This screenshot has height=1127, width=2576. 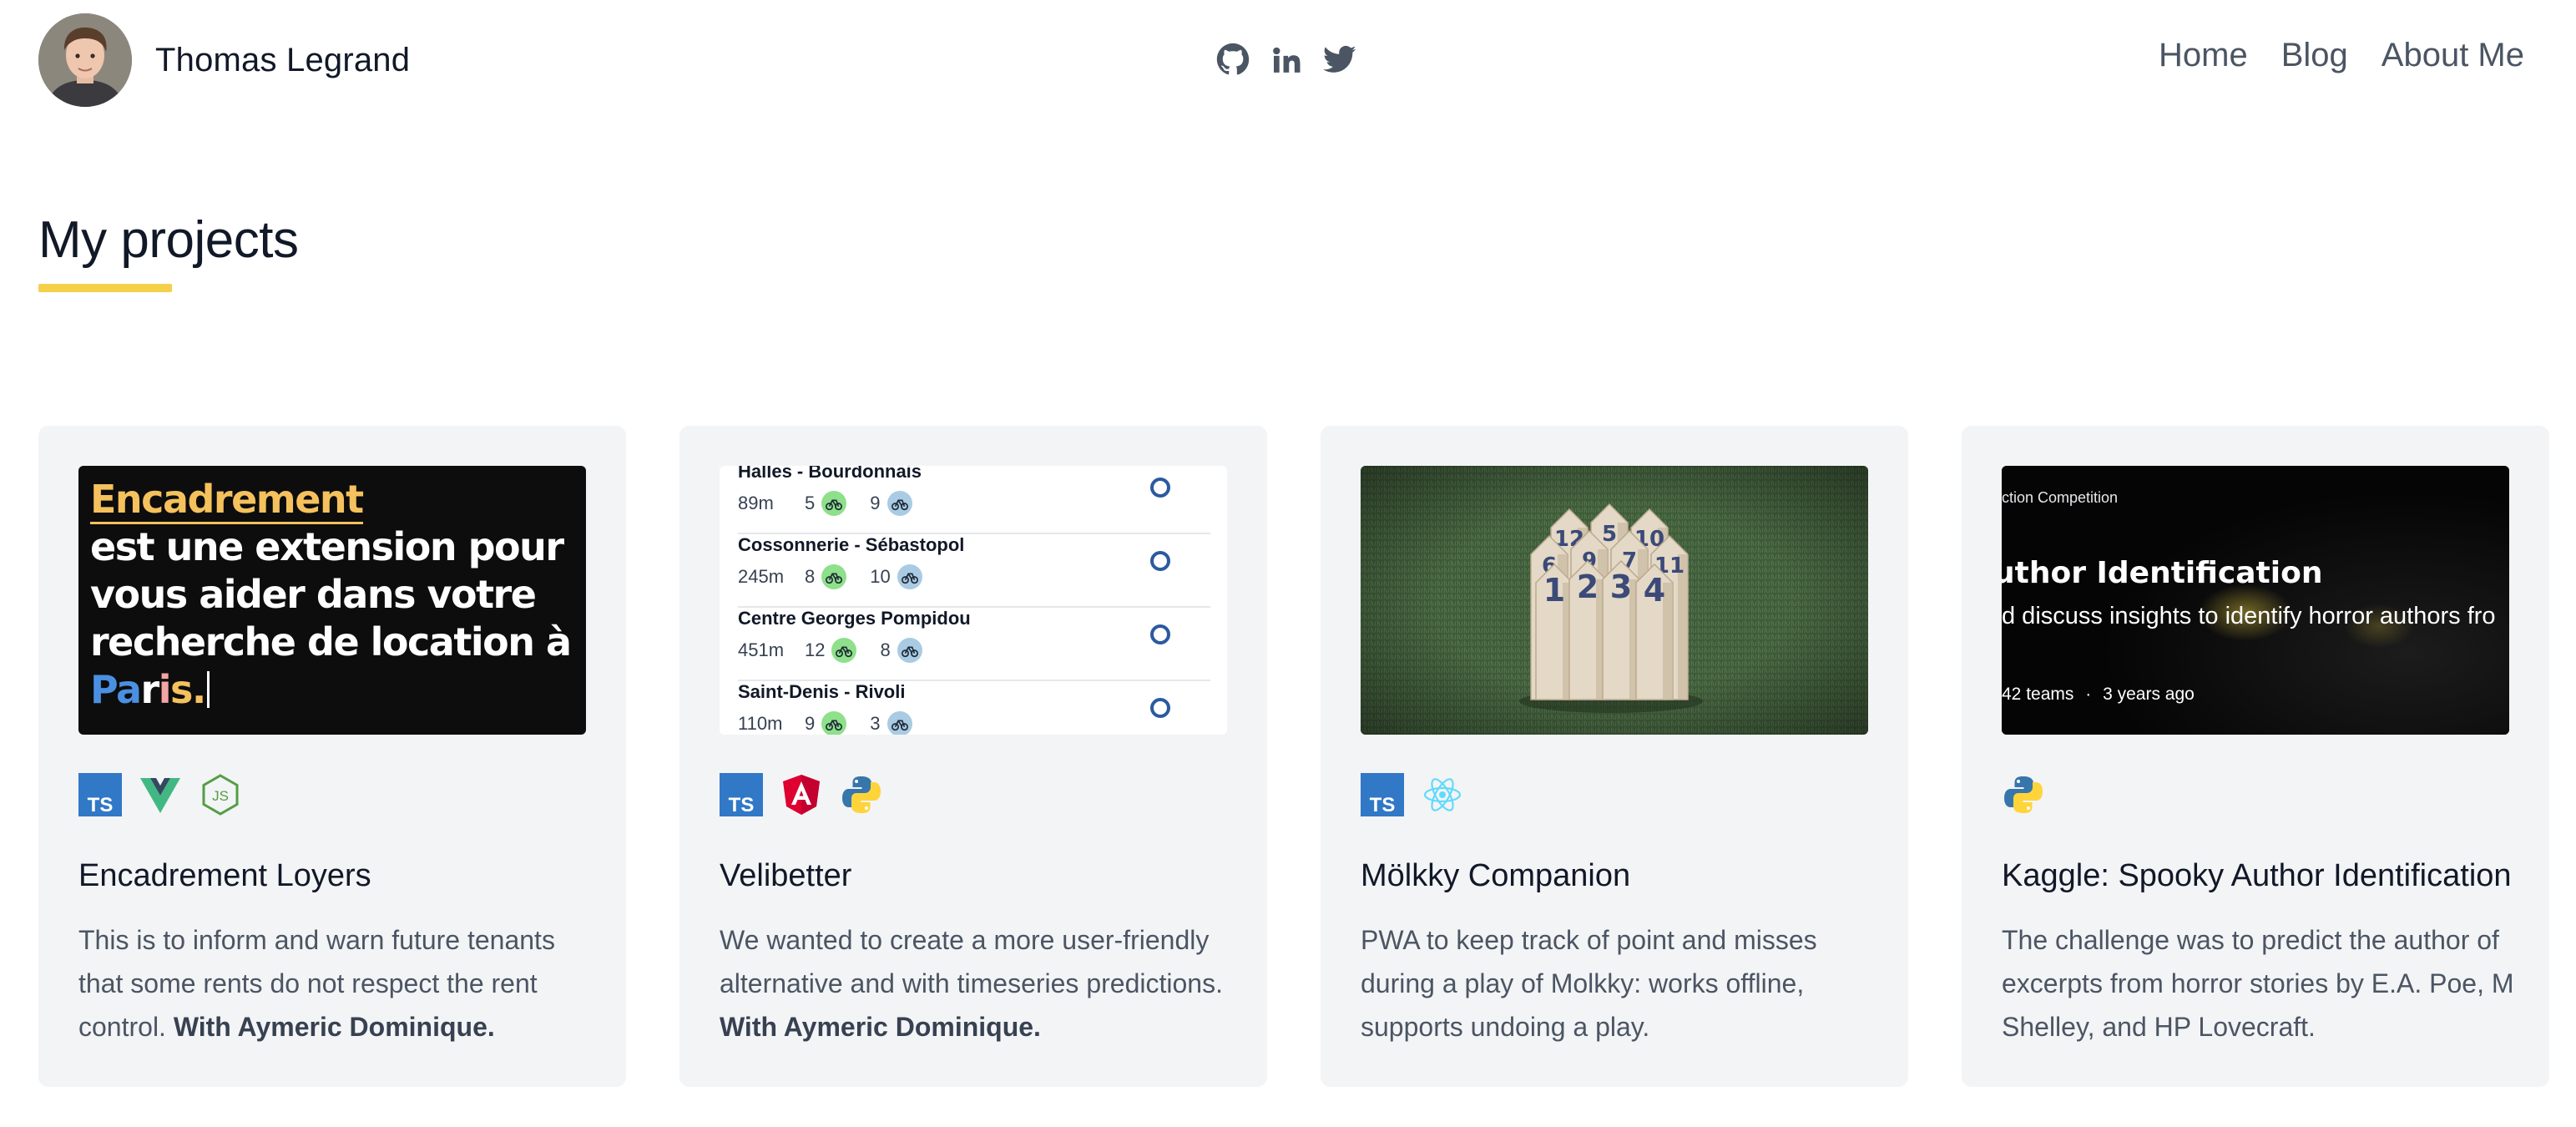 I want to click on competition-type: ction Competition, so click(x=2060, y=497).